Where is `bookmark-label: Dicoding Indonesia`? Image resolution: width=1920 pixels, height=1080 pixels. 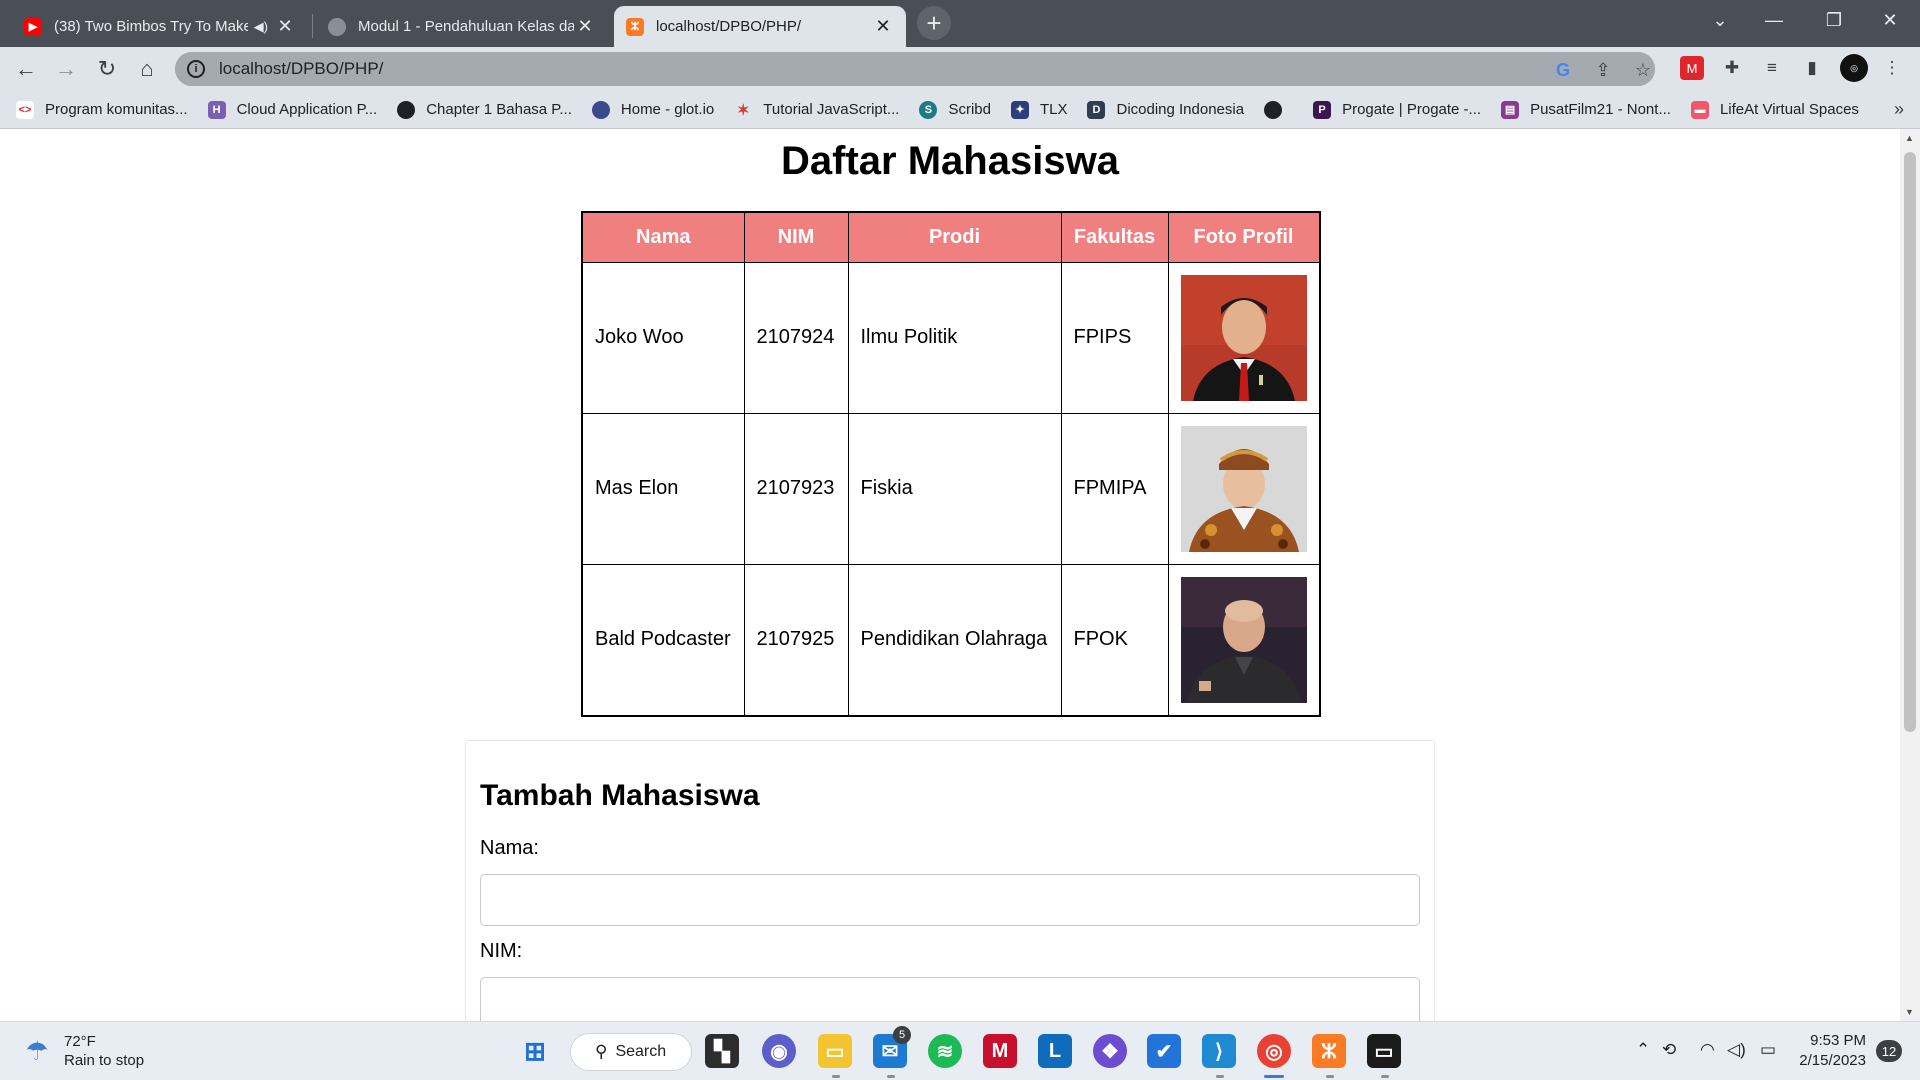 bookmark-label: Dicoding Indonesia is located at coordinates (1180, 109).